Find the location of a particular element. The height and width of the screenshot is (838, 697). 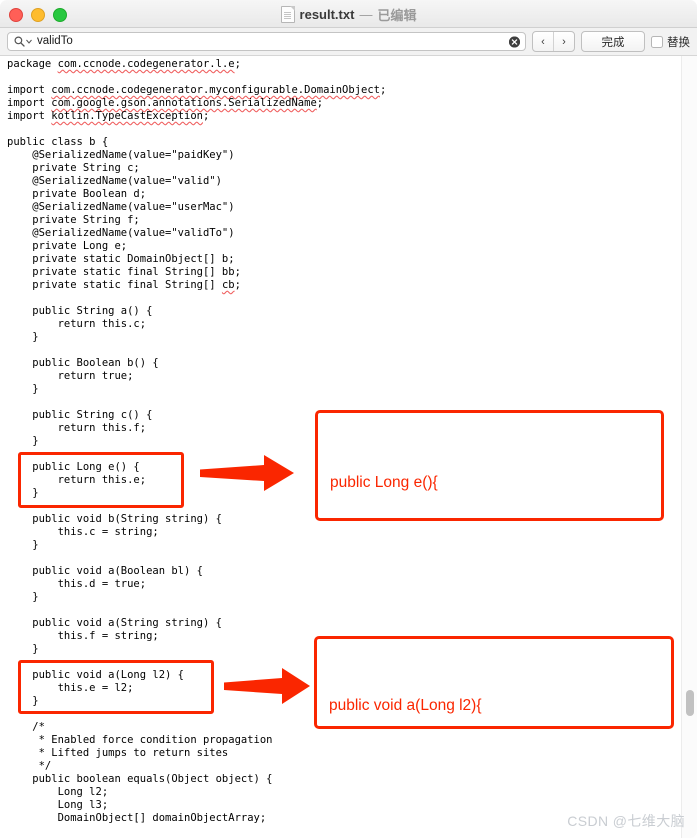

window-title-edited-status: 已编辑 is located at coordinates (397, 15).